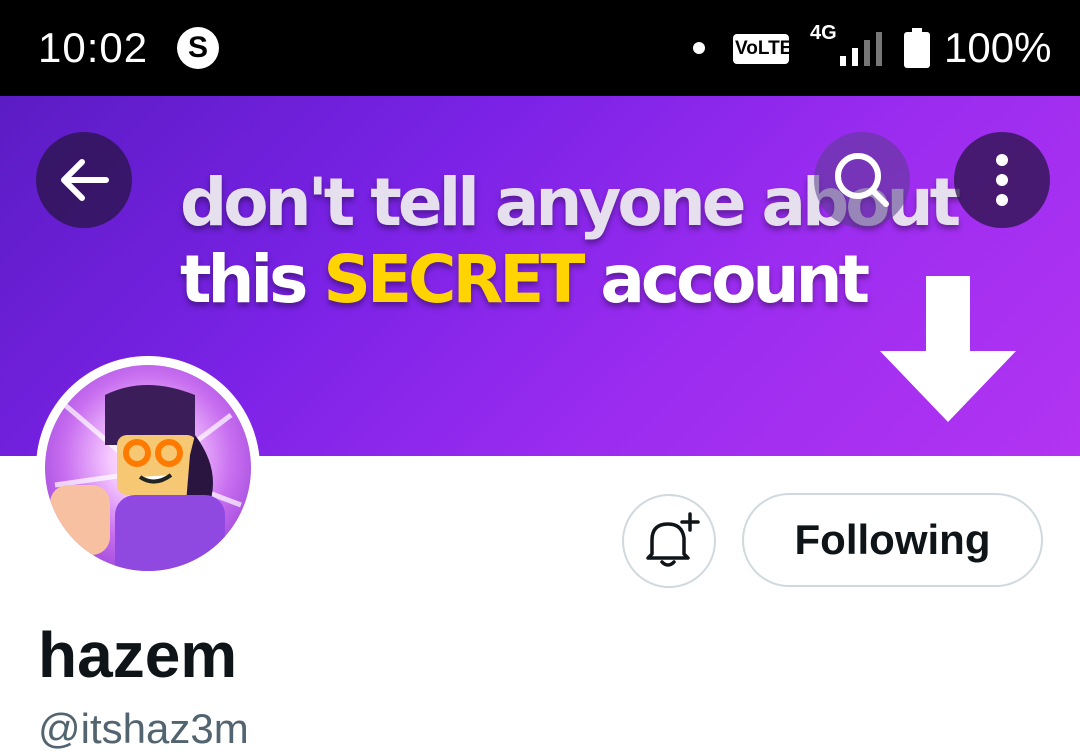  I want to click on more-vertical-icon, so click(1002, 180).